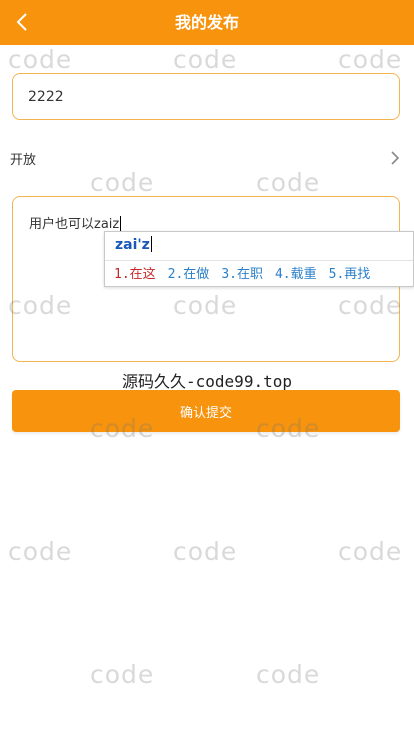  Describe the element at coordinates (296, 272) in the screenshot. I see `ime-candidate: 4.载重` at that location.